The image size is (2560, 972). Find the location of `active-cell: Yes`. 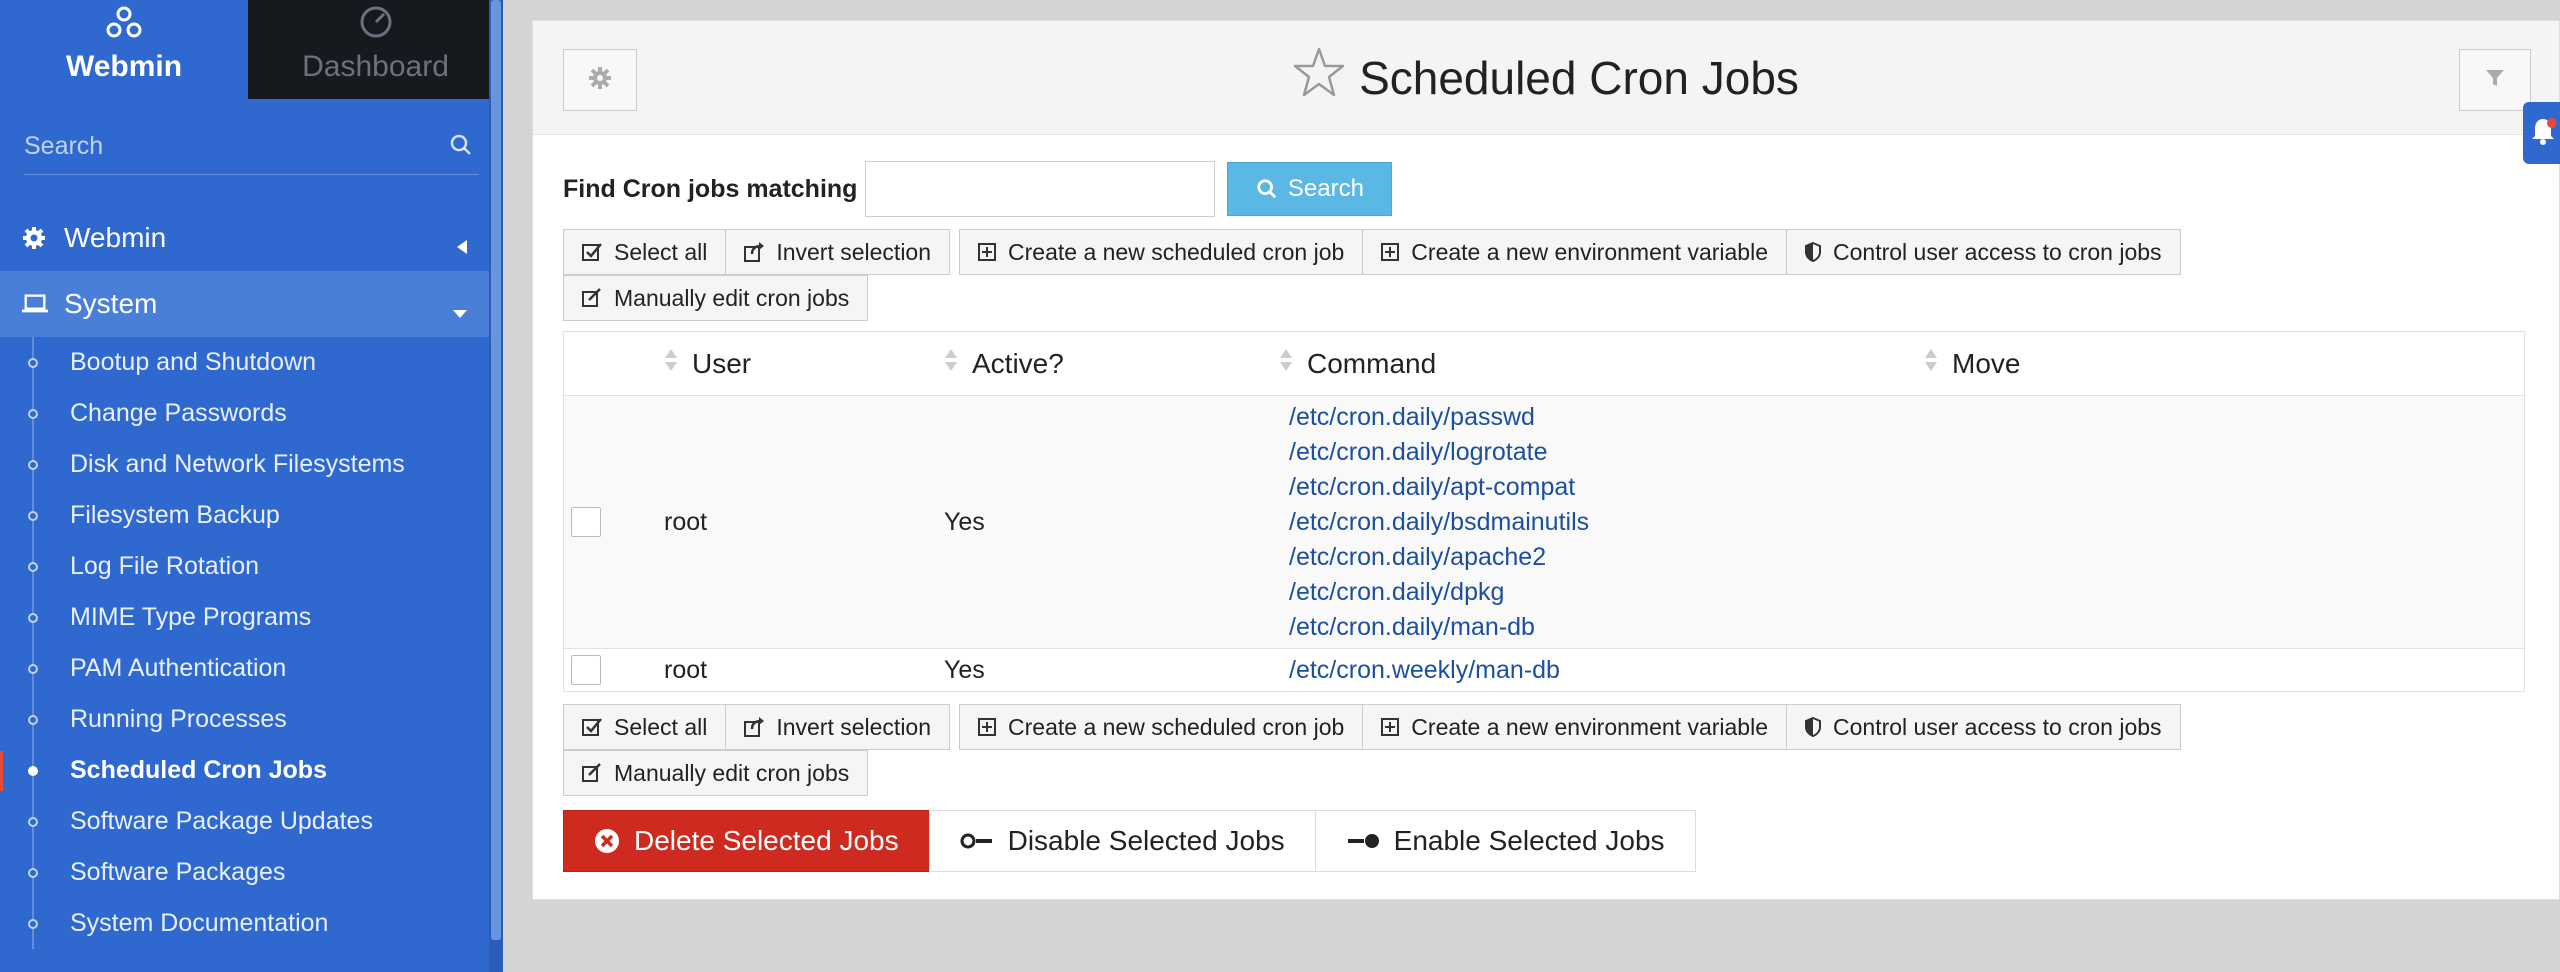

active-cell: Yes is located at coordinates (964, 669).